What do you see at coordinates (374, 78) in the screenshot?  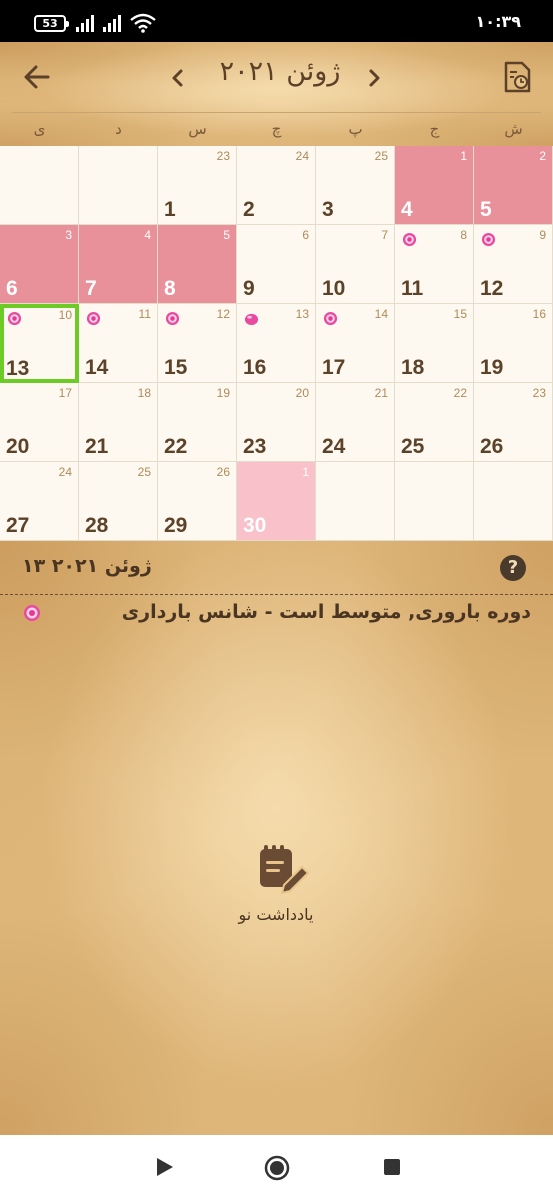 I see `chevron-right-icon` at bounding box center [374, 78].